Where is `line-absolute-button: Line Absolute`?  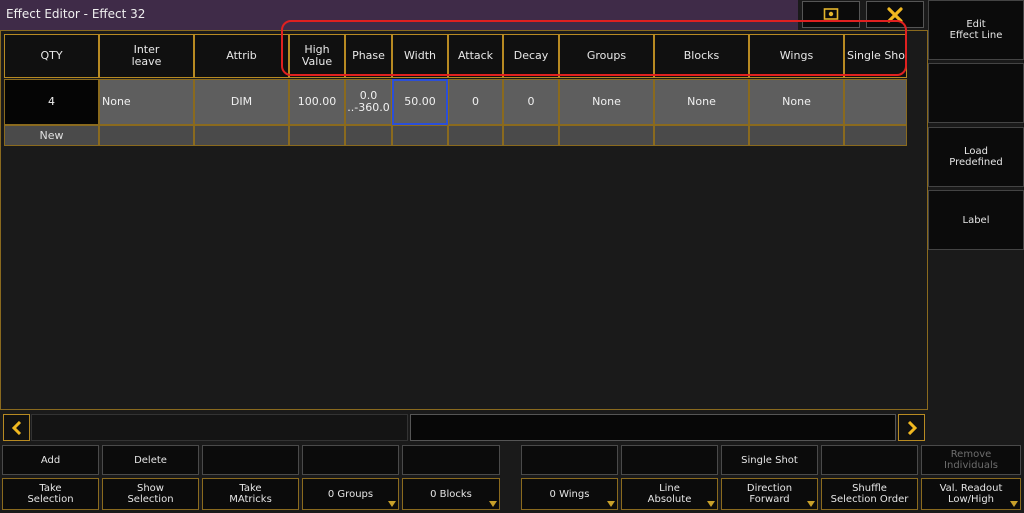 line-absolute-button: Line Absolute is located at coordinates (669, 494).